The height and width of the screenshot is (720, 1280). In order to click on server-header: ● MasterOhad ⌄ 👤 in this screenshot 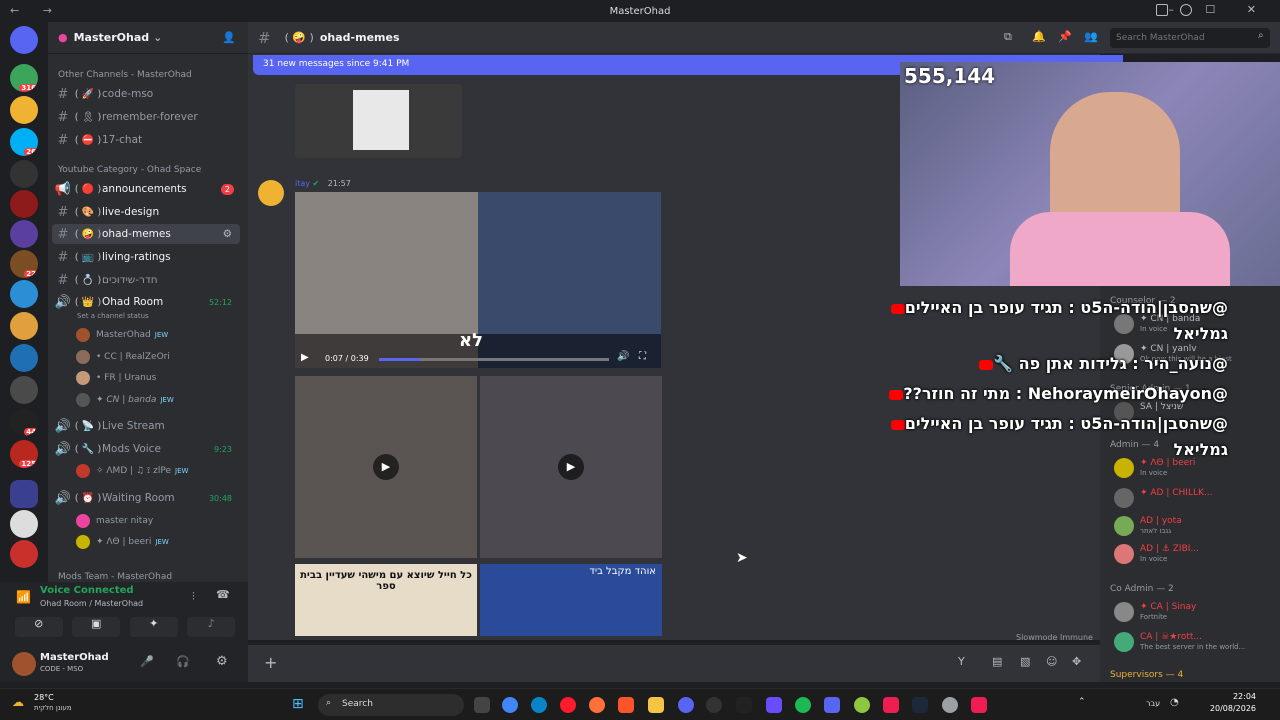, I will do `click(148, 38)`.